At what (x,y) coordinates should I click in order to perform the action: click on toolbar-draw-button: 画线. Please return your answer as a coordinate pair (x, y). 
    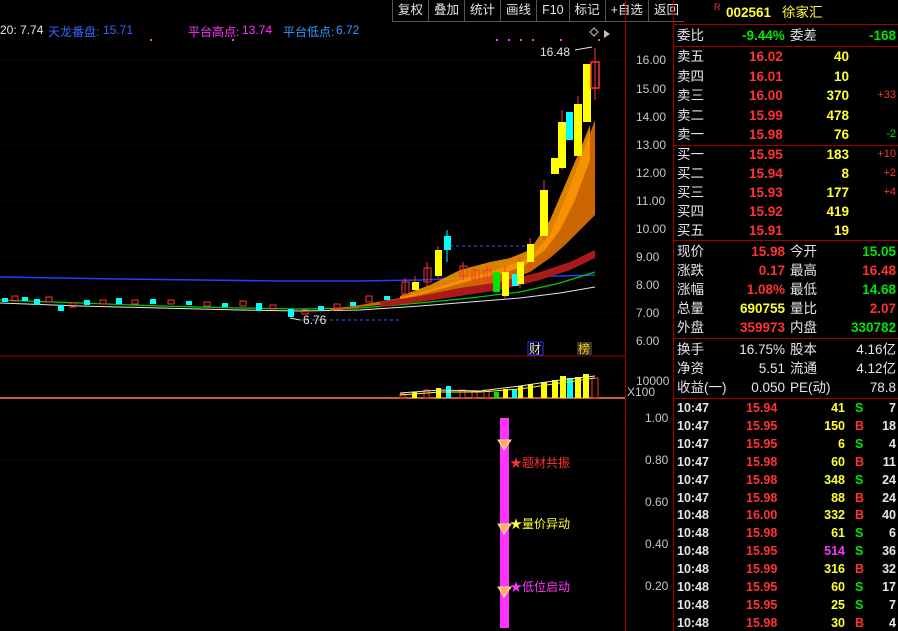
    Looking at the image, I should click on (518, 11).